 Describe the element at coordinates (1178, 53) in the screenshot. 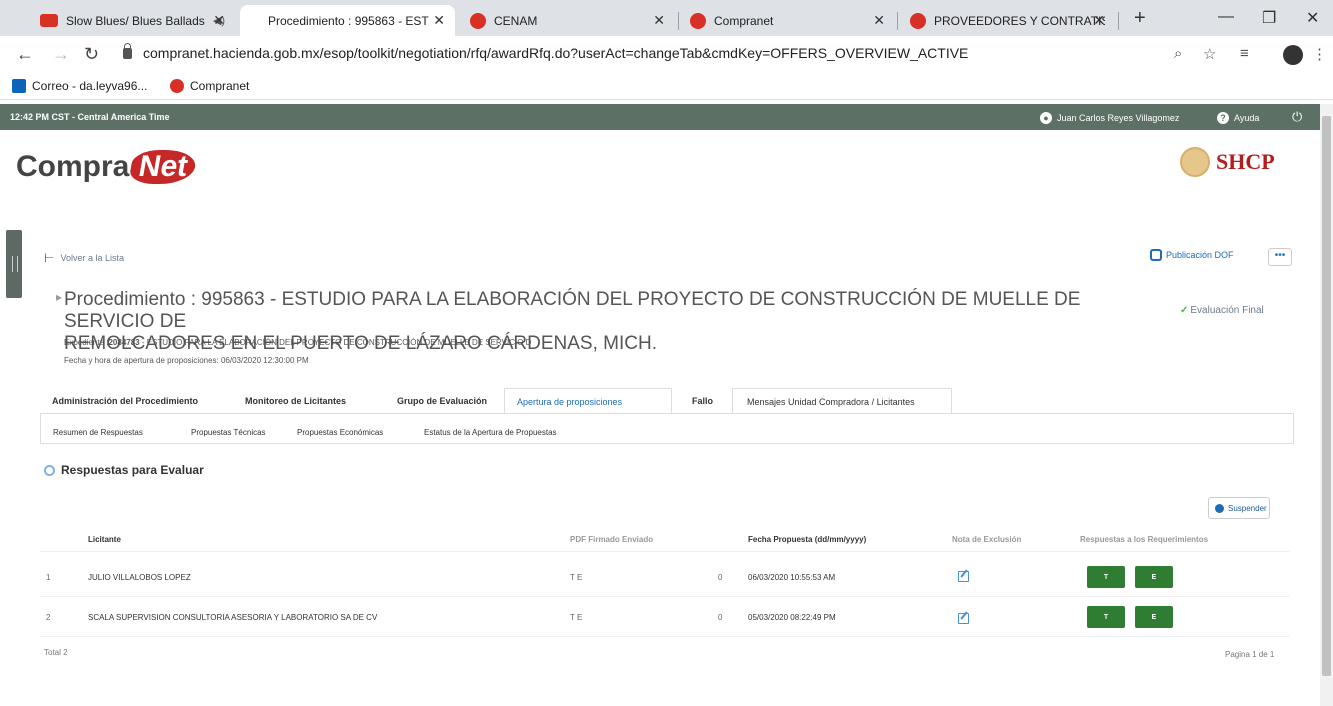

I see `zoom-icon: ⌕` at that location.